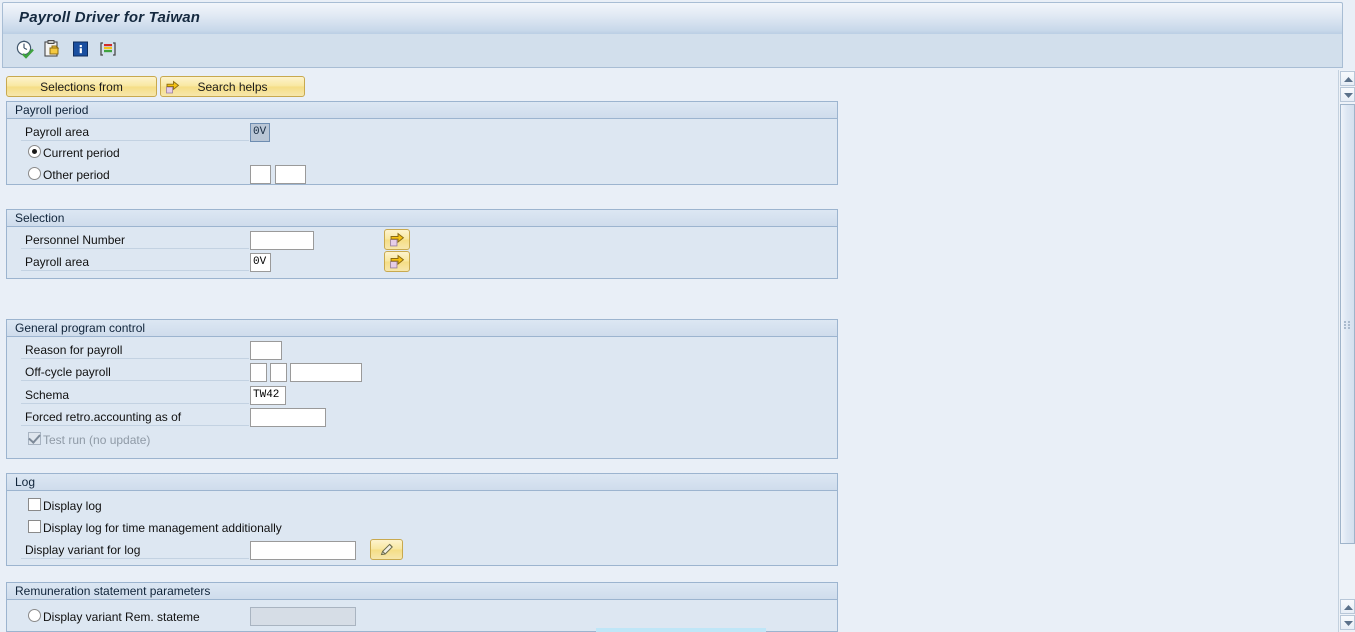 The width and height of the screenshot is (1355, 632). What do you see at coordinates (173, 87) in the screenshot?
I see `arrow-right-icon` at bounding box center [173, 87].